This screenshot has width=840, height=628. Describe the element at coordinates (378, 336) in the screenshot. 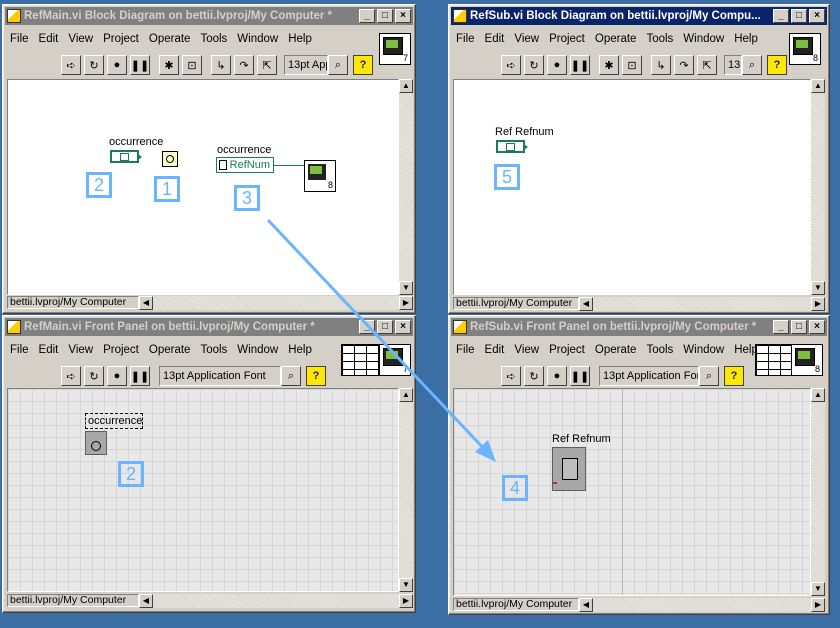

I see `arrow-line` at that location.